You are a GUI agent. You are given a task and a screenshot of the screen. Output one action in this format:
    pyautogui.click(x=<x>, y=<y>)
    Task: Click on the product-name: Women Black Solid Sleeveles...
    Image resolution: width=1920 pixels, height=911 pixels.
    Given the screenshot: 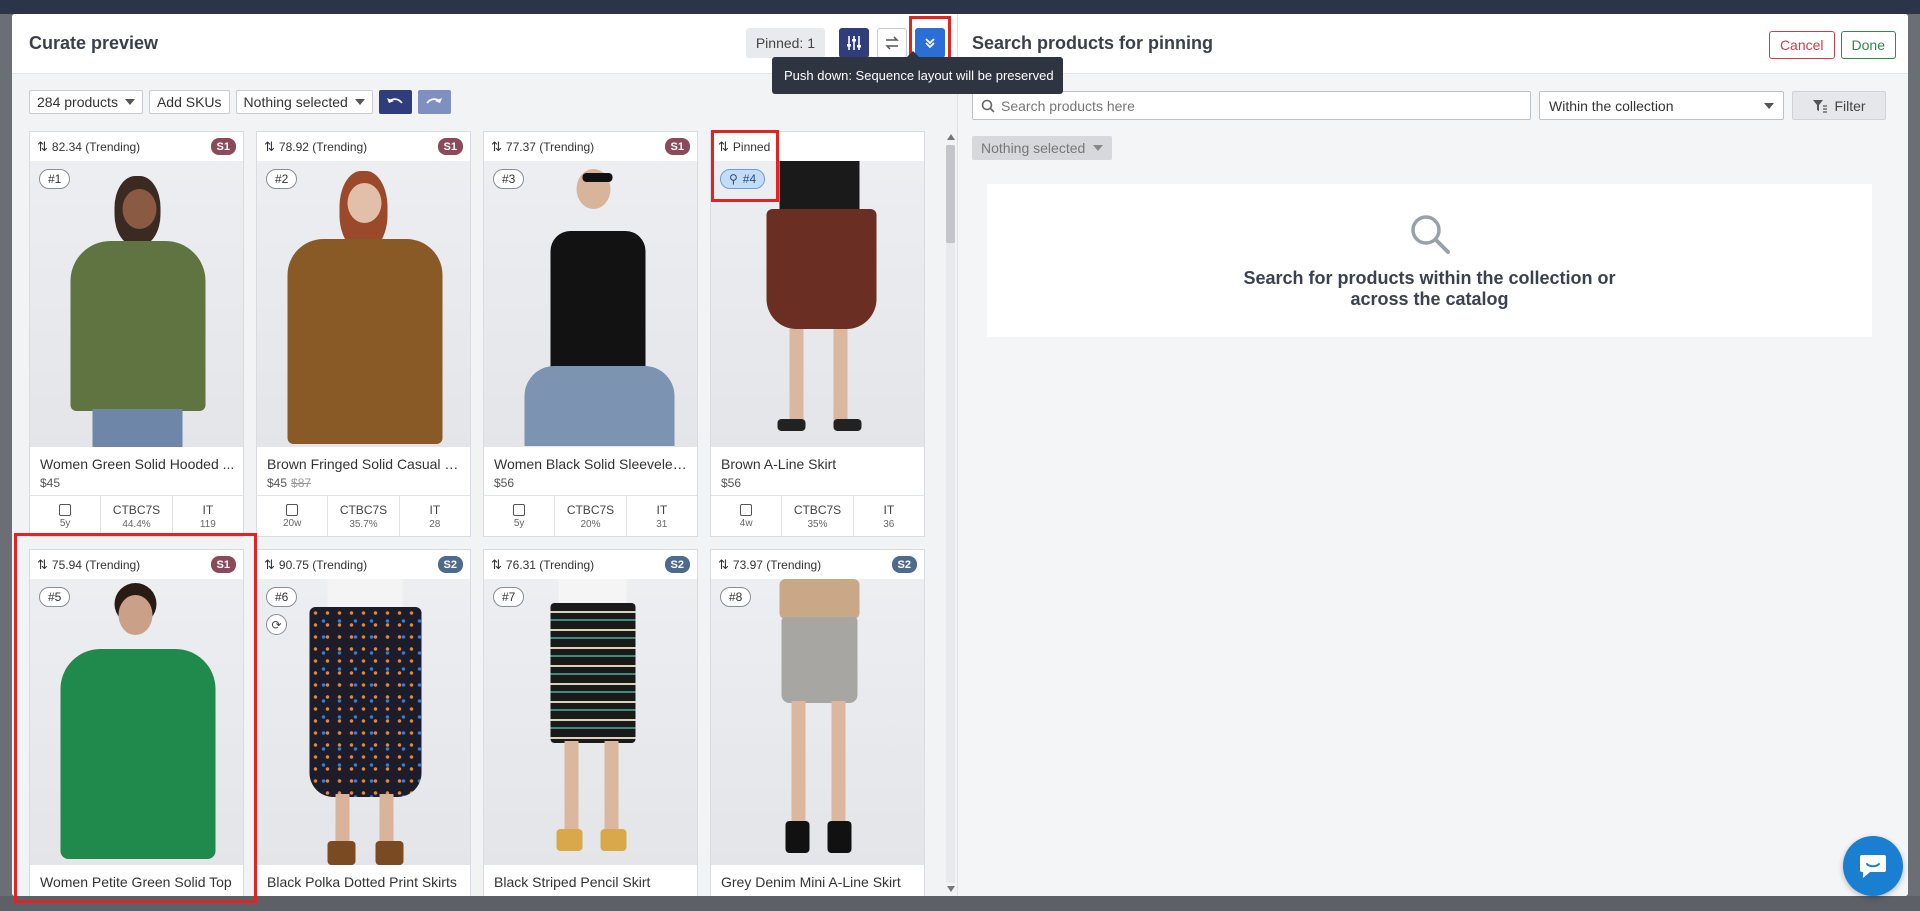 What is the action you would take?
    pyautogui.click(x=591, y=464)
    